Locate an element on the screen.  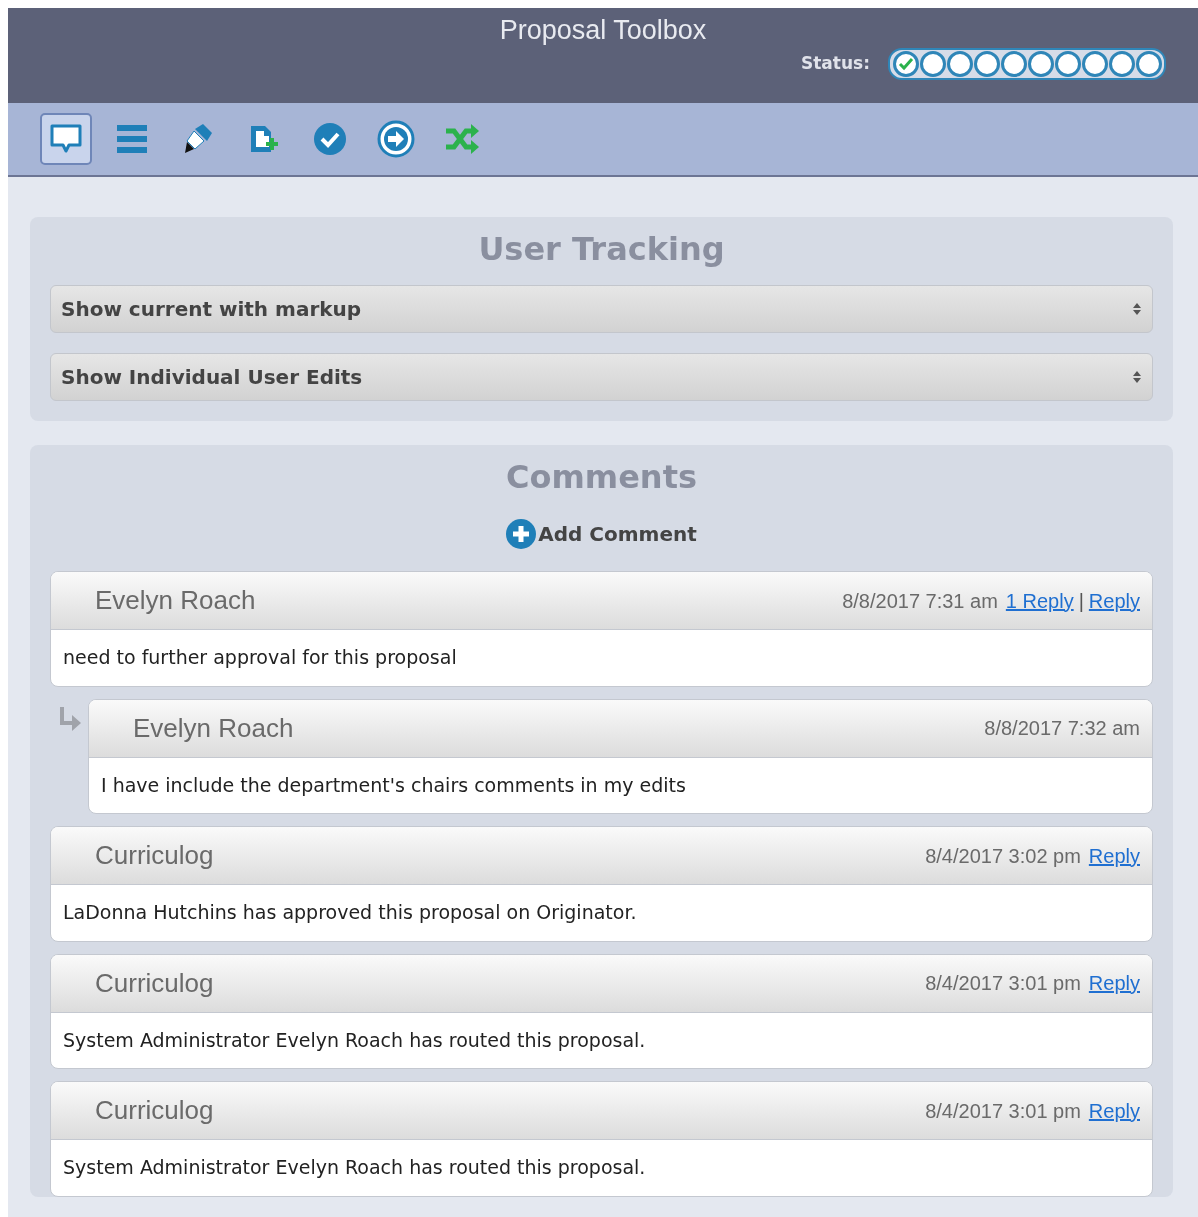
toolbox-title: Proposal Toolbox is located at coordinates (603, 30).